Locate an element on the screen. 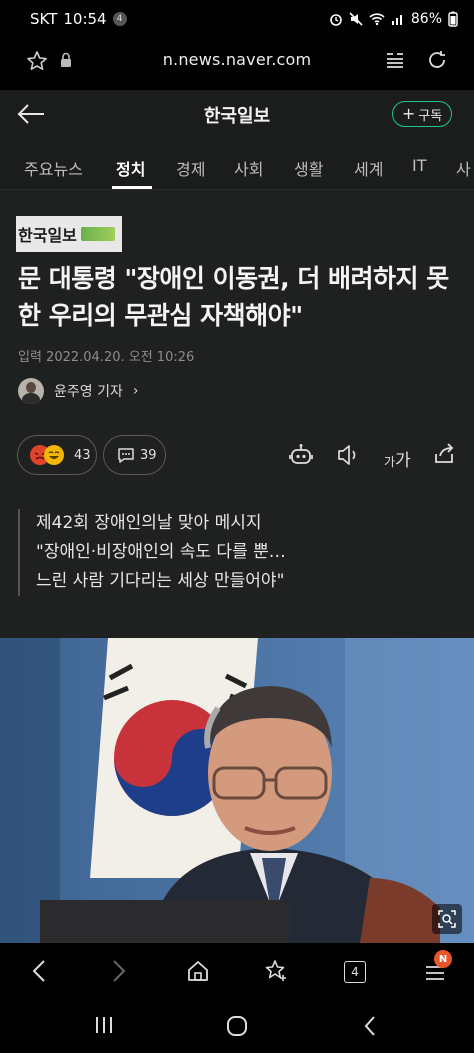 Image resolution: width=474 pixels, height=1053 pixels. tab-politics: 정치 is located at coordinates (130, 168).